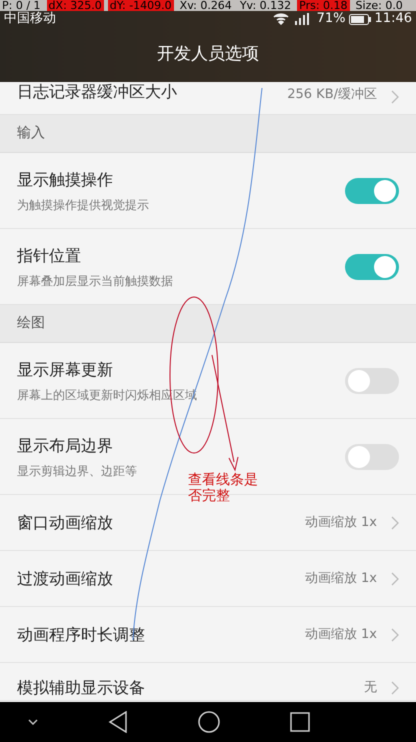  I want to click on home-icon, so click(209, 722).